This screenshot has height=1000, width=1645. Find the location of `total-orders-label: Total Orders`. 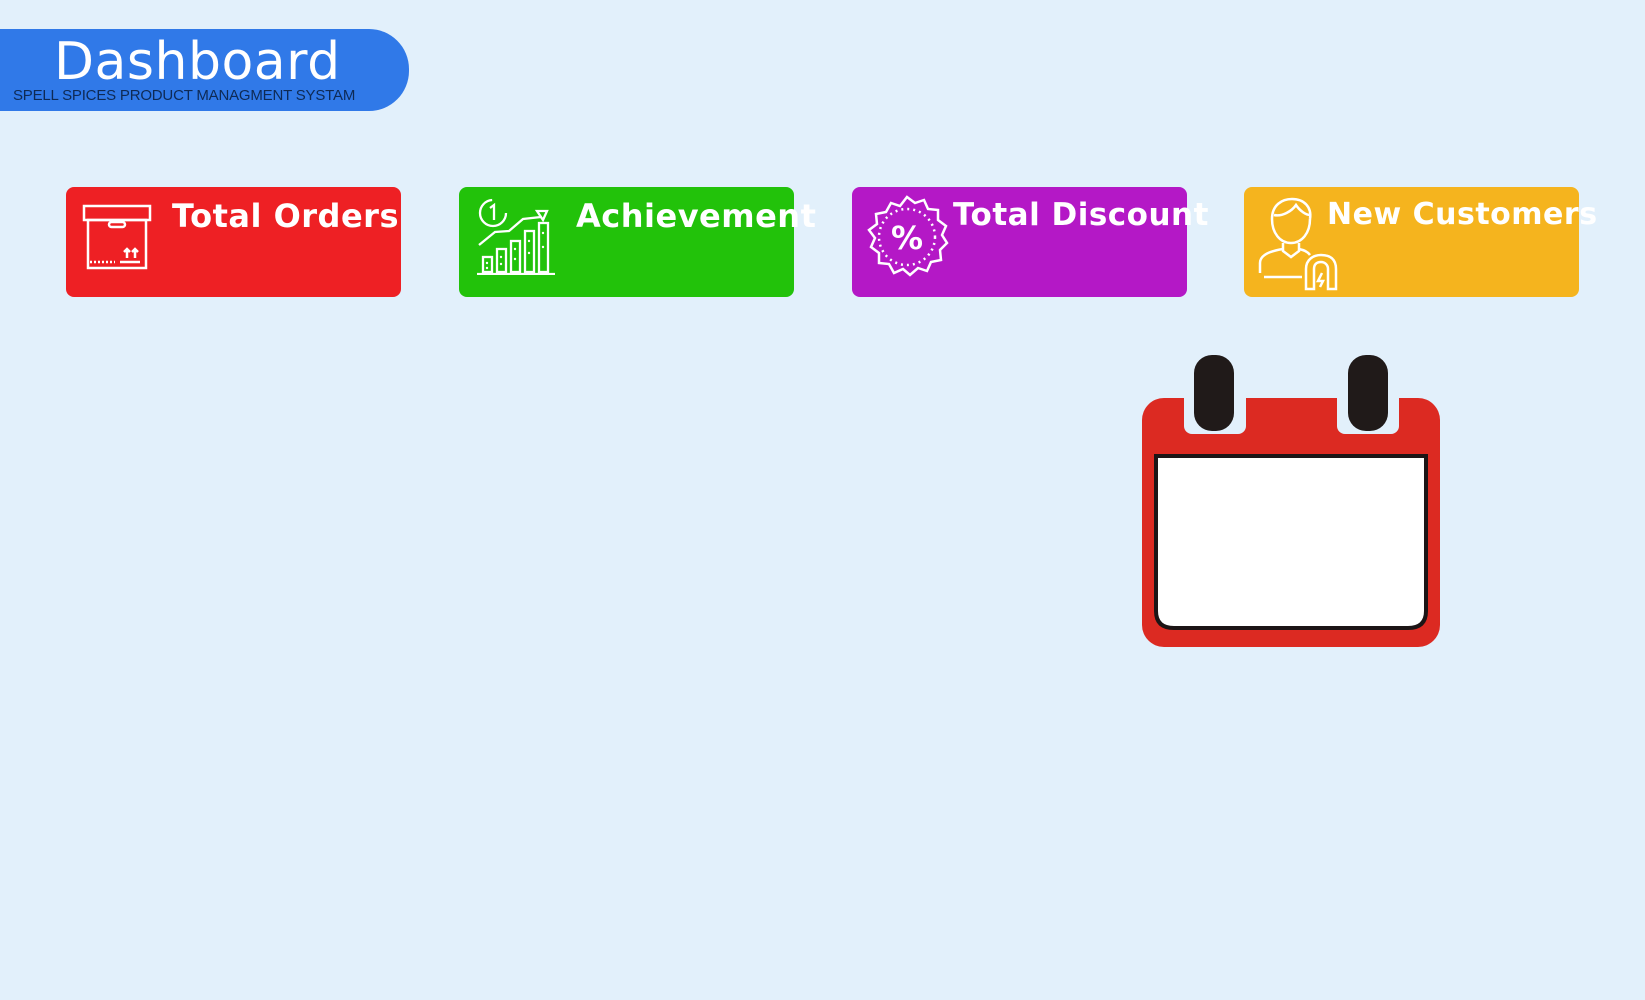

total-orders-label: Total Orders is located at coordinates (285, 216).